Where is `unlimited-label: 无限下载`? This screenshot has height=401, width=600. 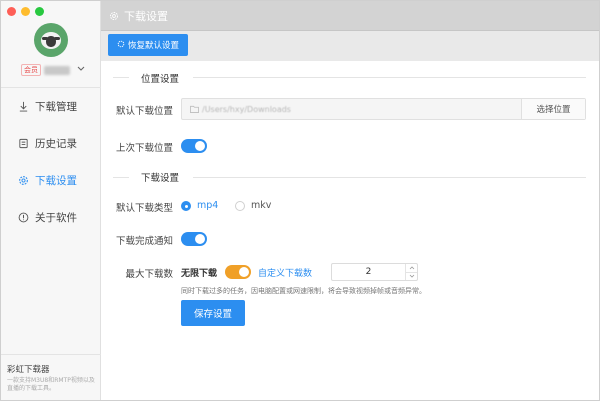 unlimited-label: 无限下载 is located at coordinates (199, 272).